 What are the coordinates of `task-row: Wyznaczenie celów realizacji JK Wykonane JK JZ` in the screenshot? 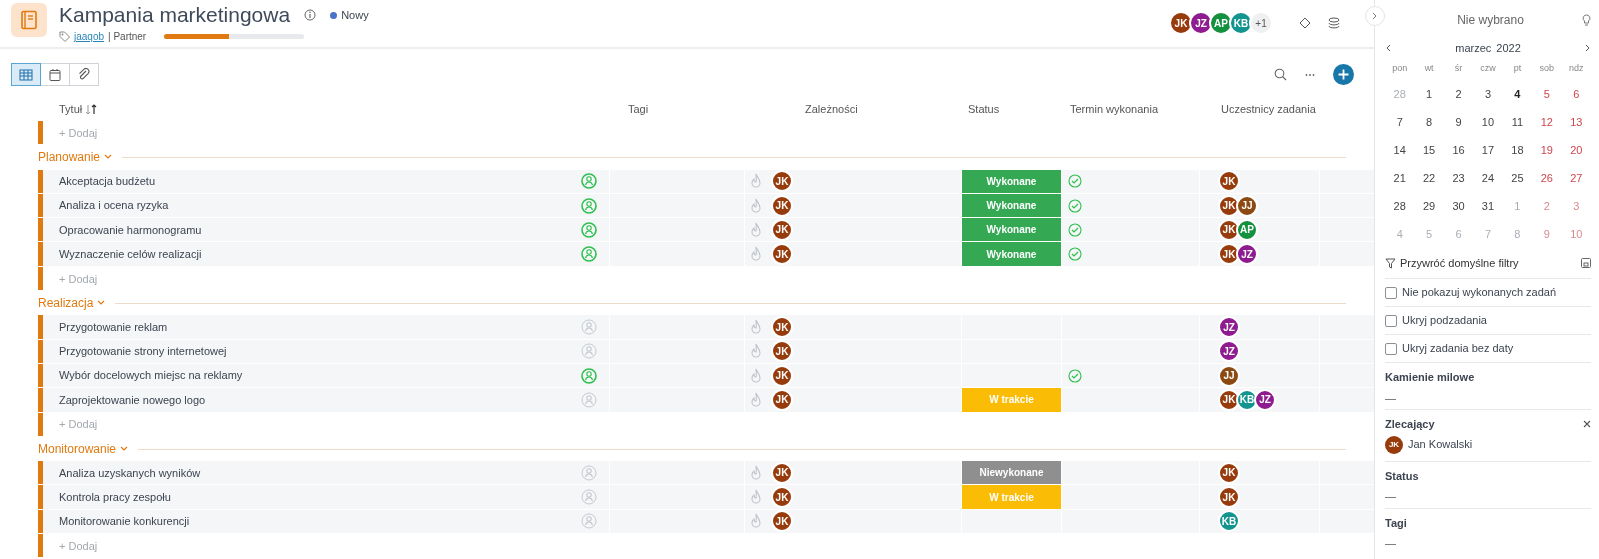 It's located at (708, 254).